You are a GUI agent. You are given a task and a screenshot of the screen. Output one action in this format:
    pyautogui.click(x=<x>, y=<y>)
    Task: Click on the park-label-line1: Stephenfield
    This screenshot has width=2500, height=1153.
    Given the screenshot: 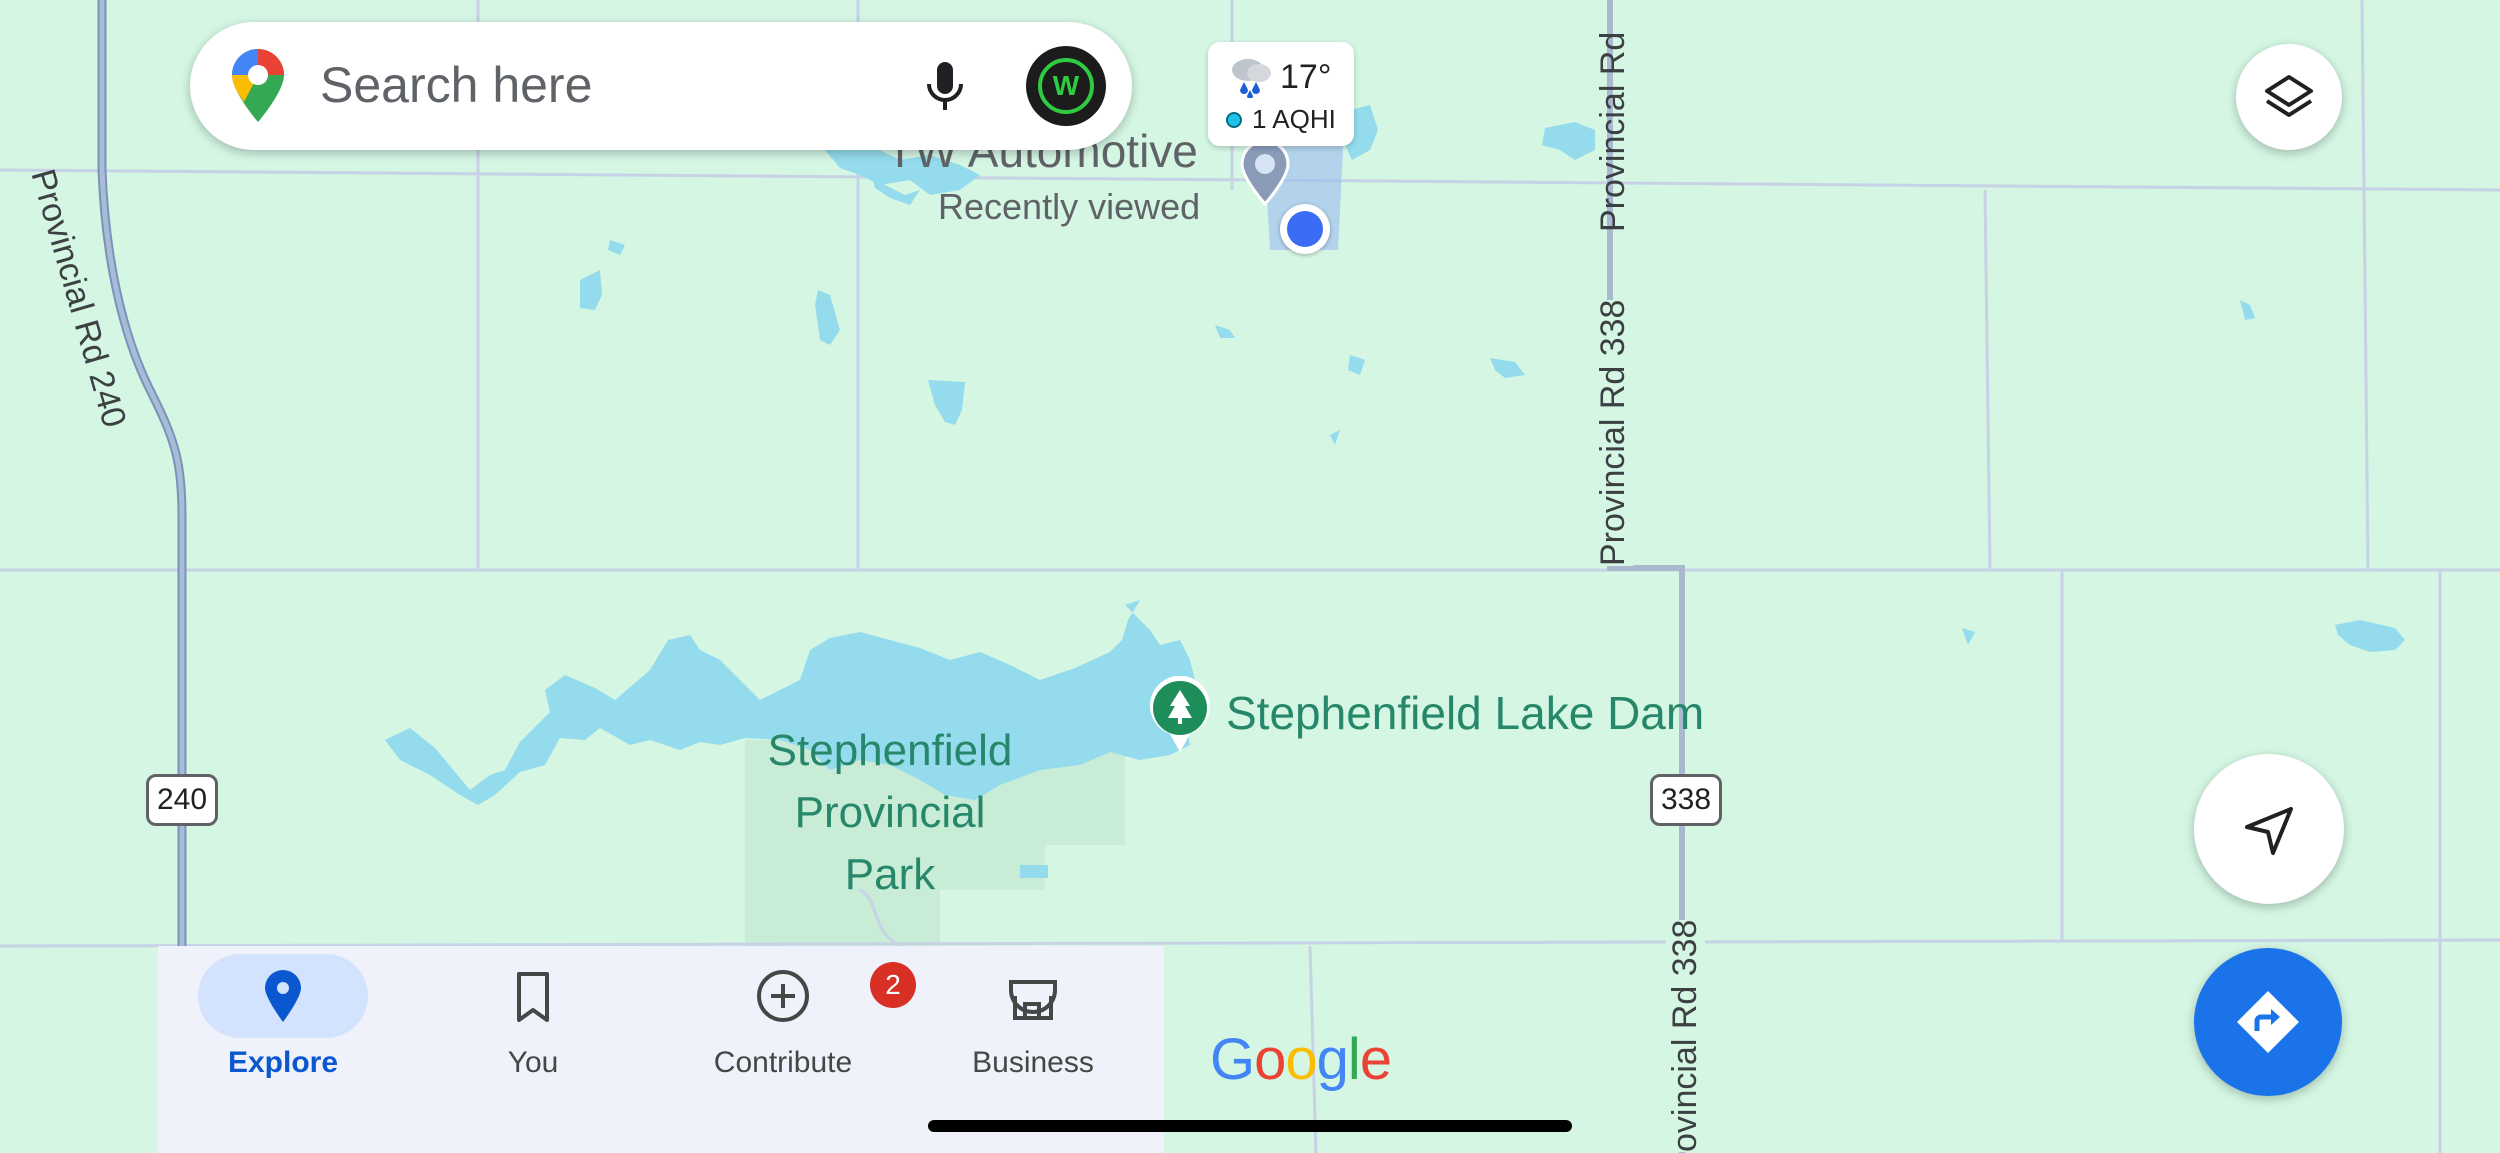 What is the action you would take?
    pyautogui.click(x=890, y=750)
    